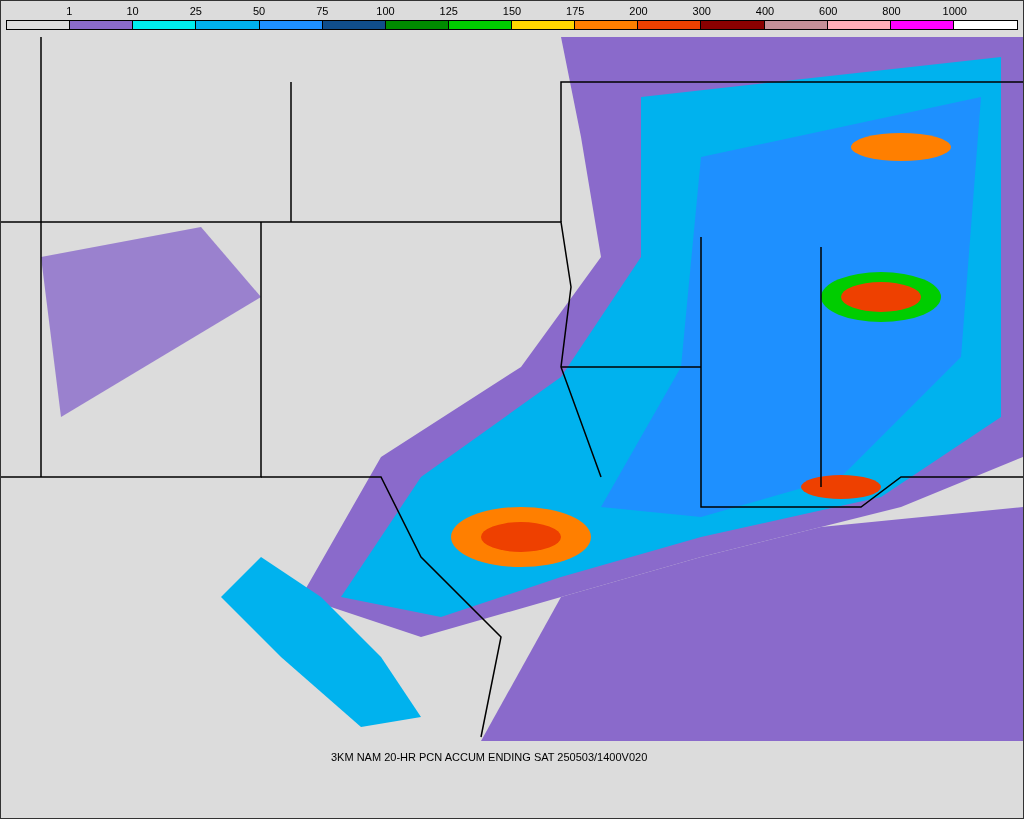 The image size is (1024, 819). Describe the element at coordinates (765, 12) in the screenshot. I see `legend-label: 400` at that location.